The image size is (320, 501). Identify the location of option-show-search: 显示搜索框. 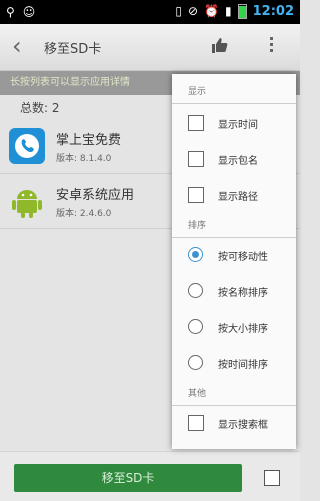
(234, 422).